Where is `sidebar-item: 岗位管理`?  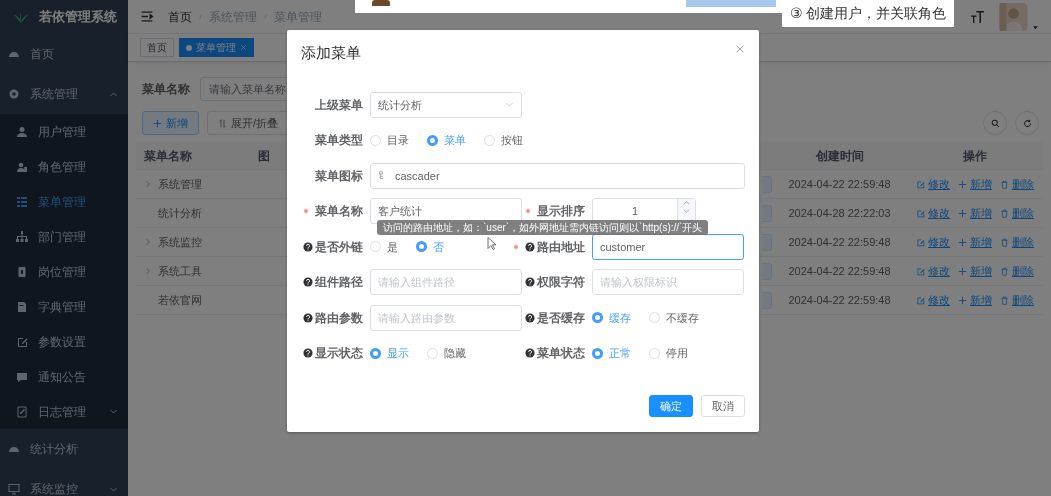 sidebar-item: 岗位管理 is located at coordinates (64, 271).